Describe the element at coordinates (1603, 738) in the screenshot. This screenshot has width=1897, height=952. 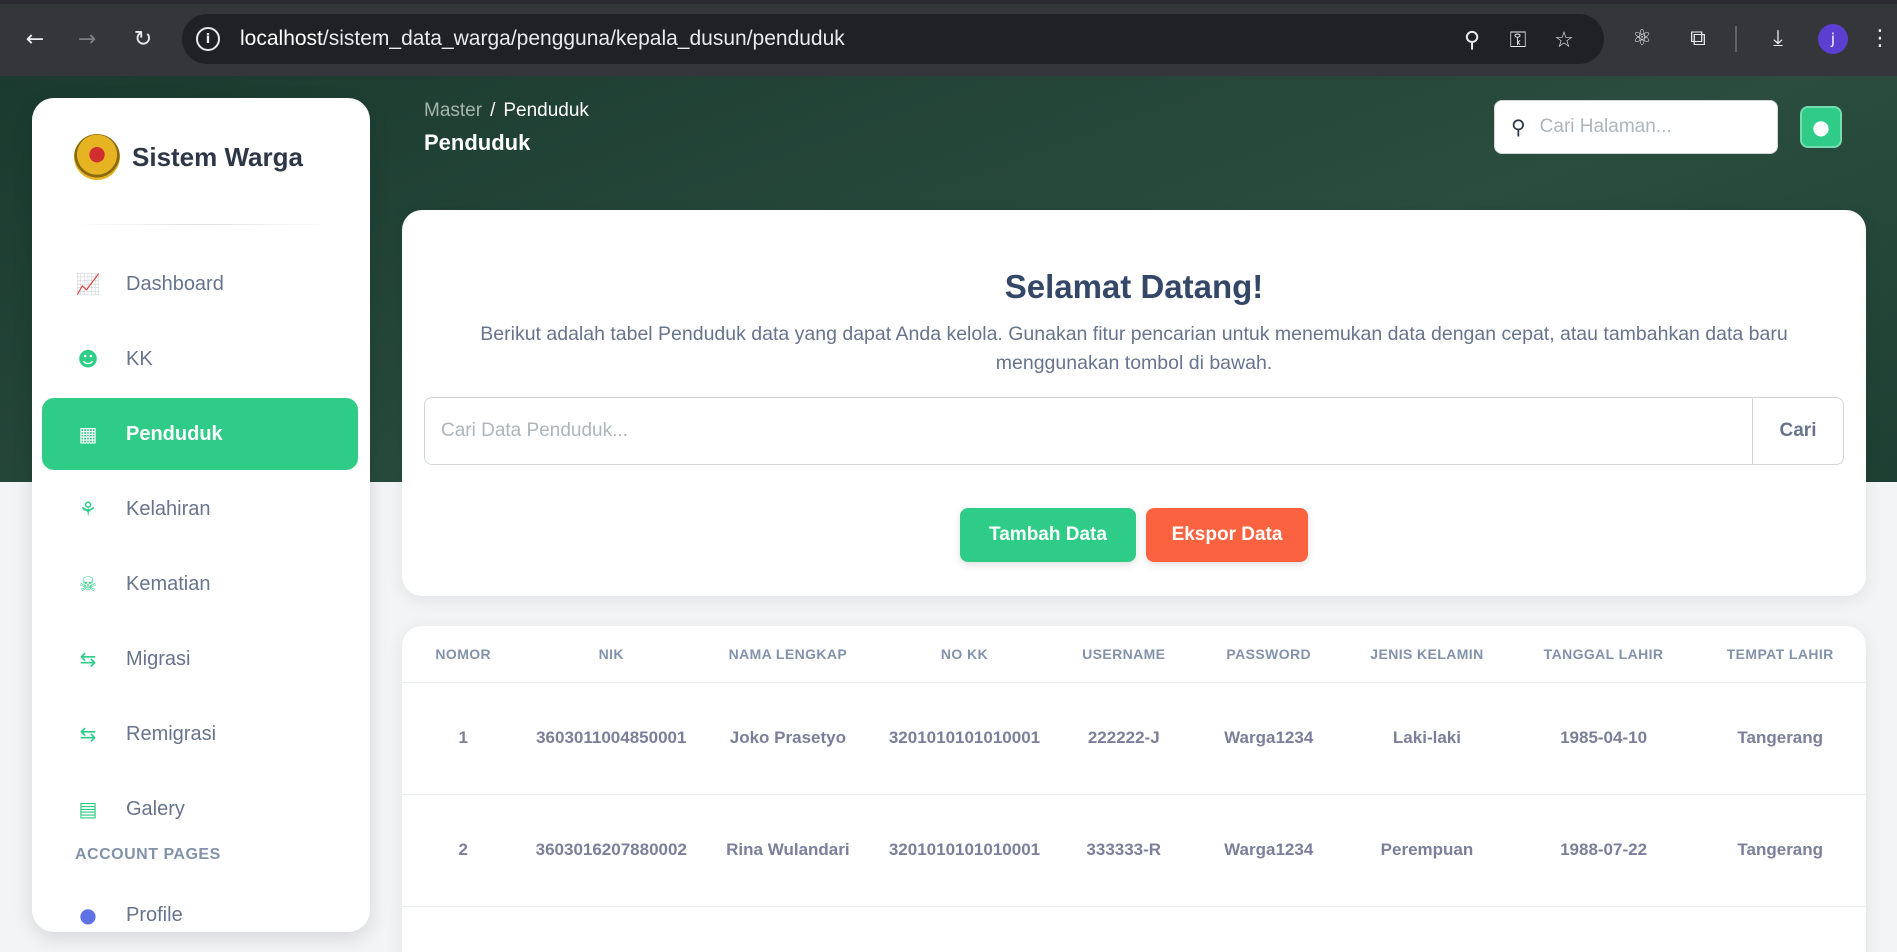
I see `table-cell: 1985-04-10` at that location.